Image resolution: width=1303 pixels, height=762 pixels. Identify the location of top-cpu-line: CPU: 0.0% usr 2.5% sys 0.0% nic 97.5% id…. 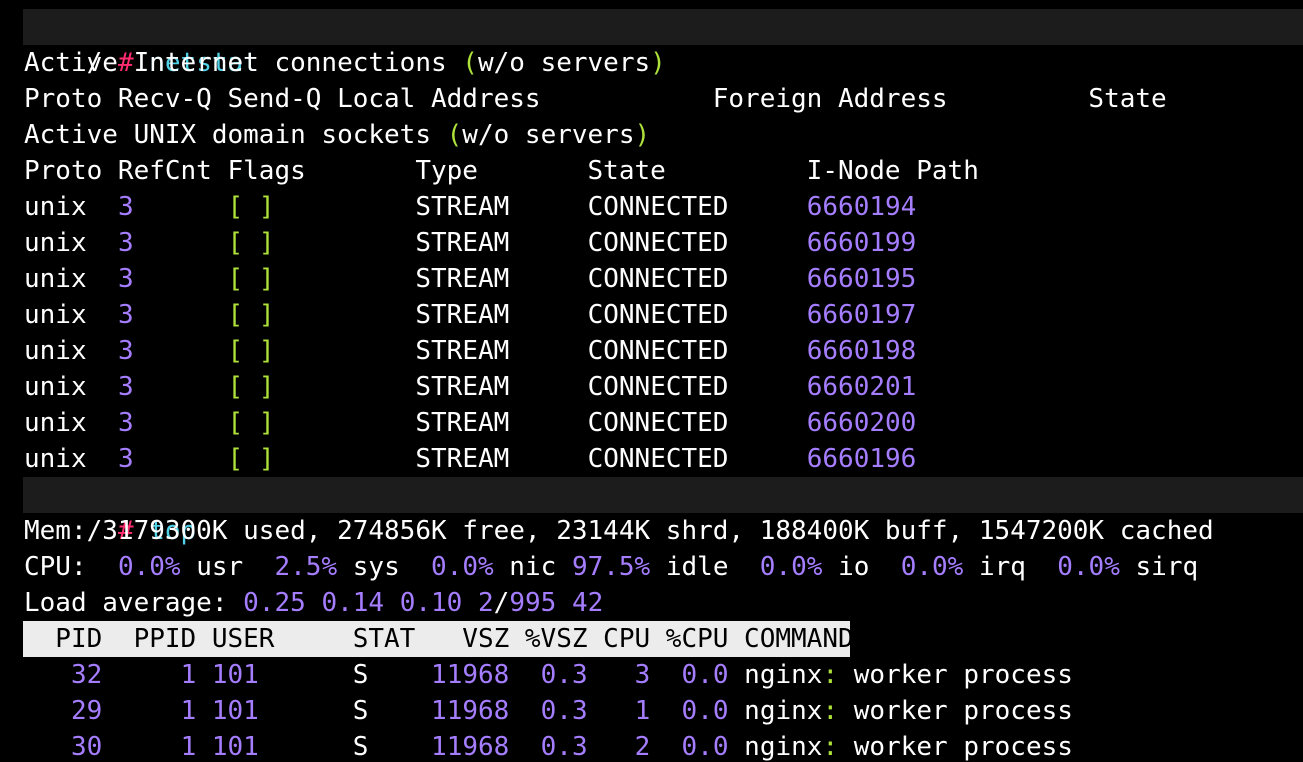
(611, 567).